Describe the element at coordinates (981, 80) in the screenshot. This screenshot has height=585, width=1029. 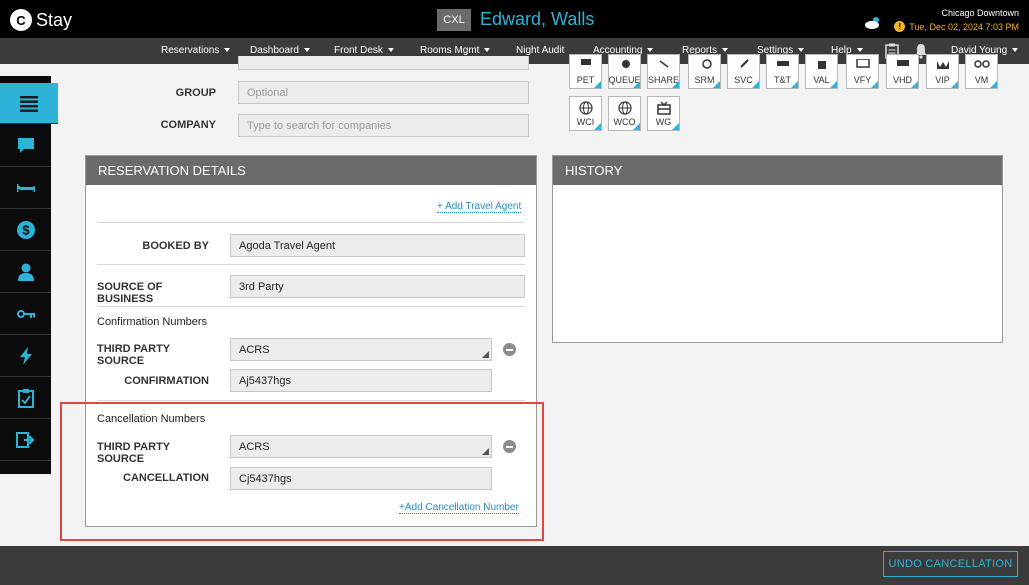
I see `tag-label: VM` at that location.